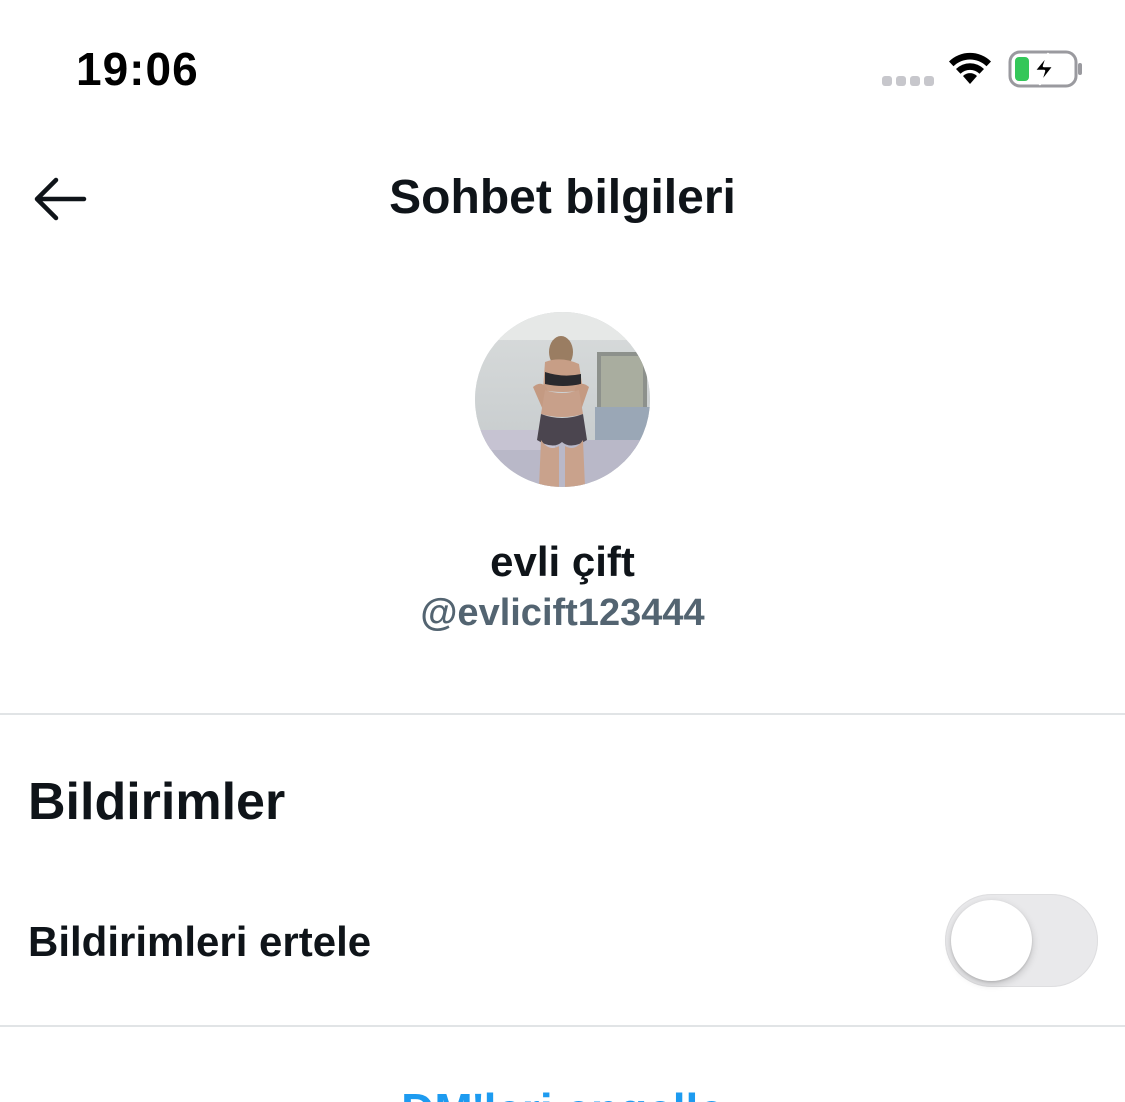 The width and height of the screenshot is (1125, 1102). I want to click on avatar, so click(562, 399).